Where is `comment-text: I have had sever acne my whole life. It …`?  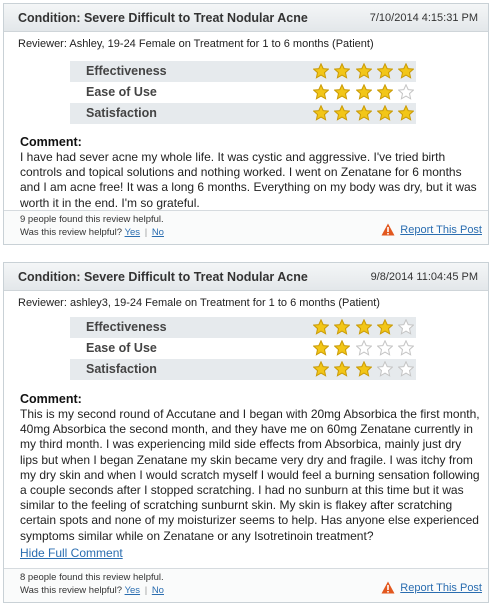 comment-text: I have had sever acne my whole life. It … is located at coordinates (248, 180).